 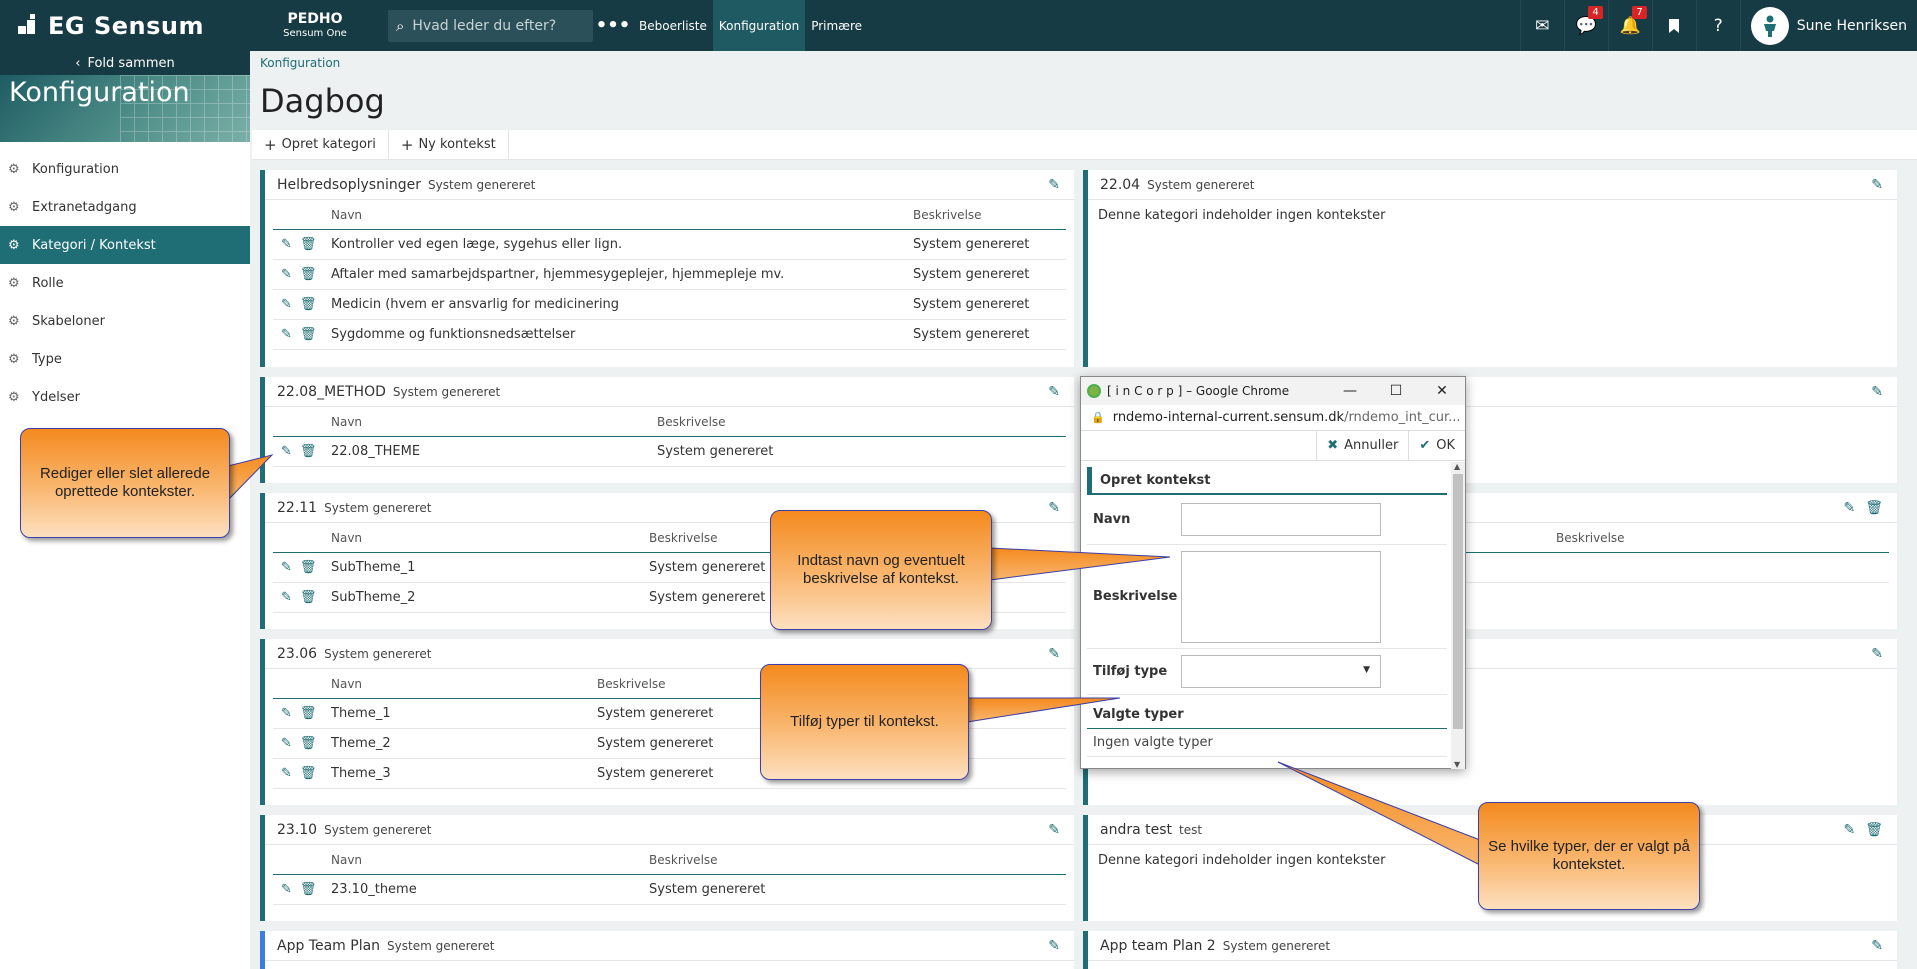 What do you see at coordinates (1281, 671) in the screenshot?
I see `type-select: ▼` at bounding box center [1281, 671].